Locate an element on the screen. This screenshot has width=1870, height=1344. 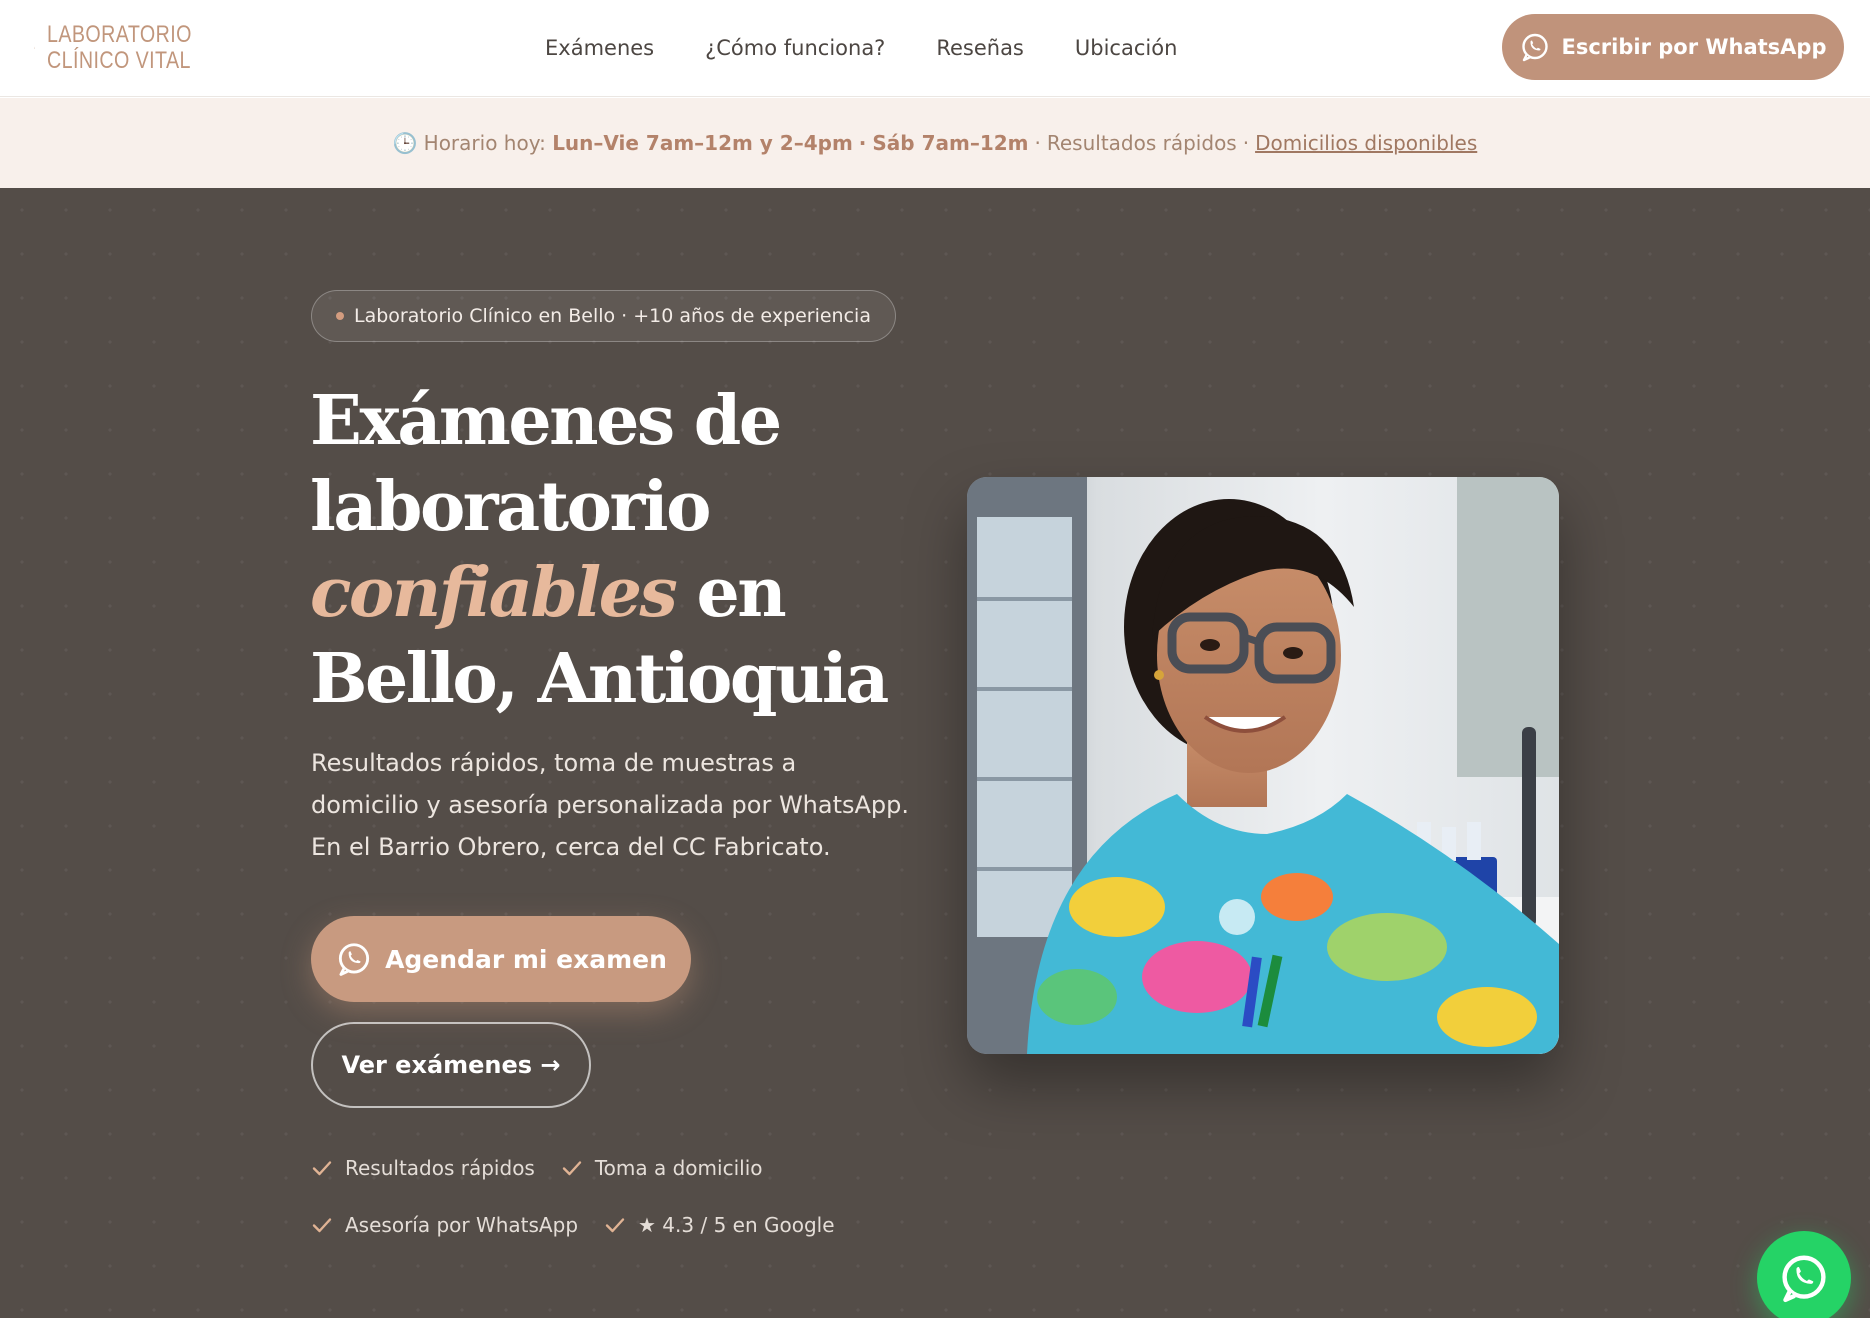
hours-fast-results: Resultados rápidos is located at coordinates (1141, 143).